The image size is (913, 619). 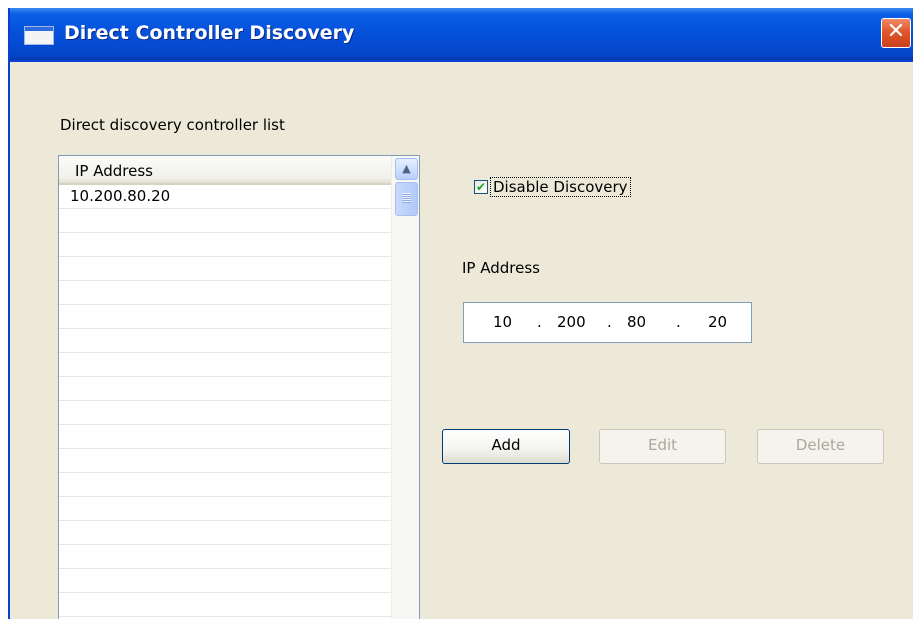 What do you see at coordinates (662, 446) in the screenshot?
I see `edit-button: Edit` at bounding box center [662, 446].